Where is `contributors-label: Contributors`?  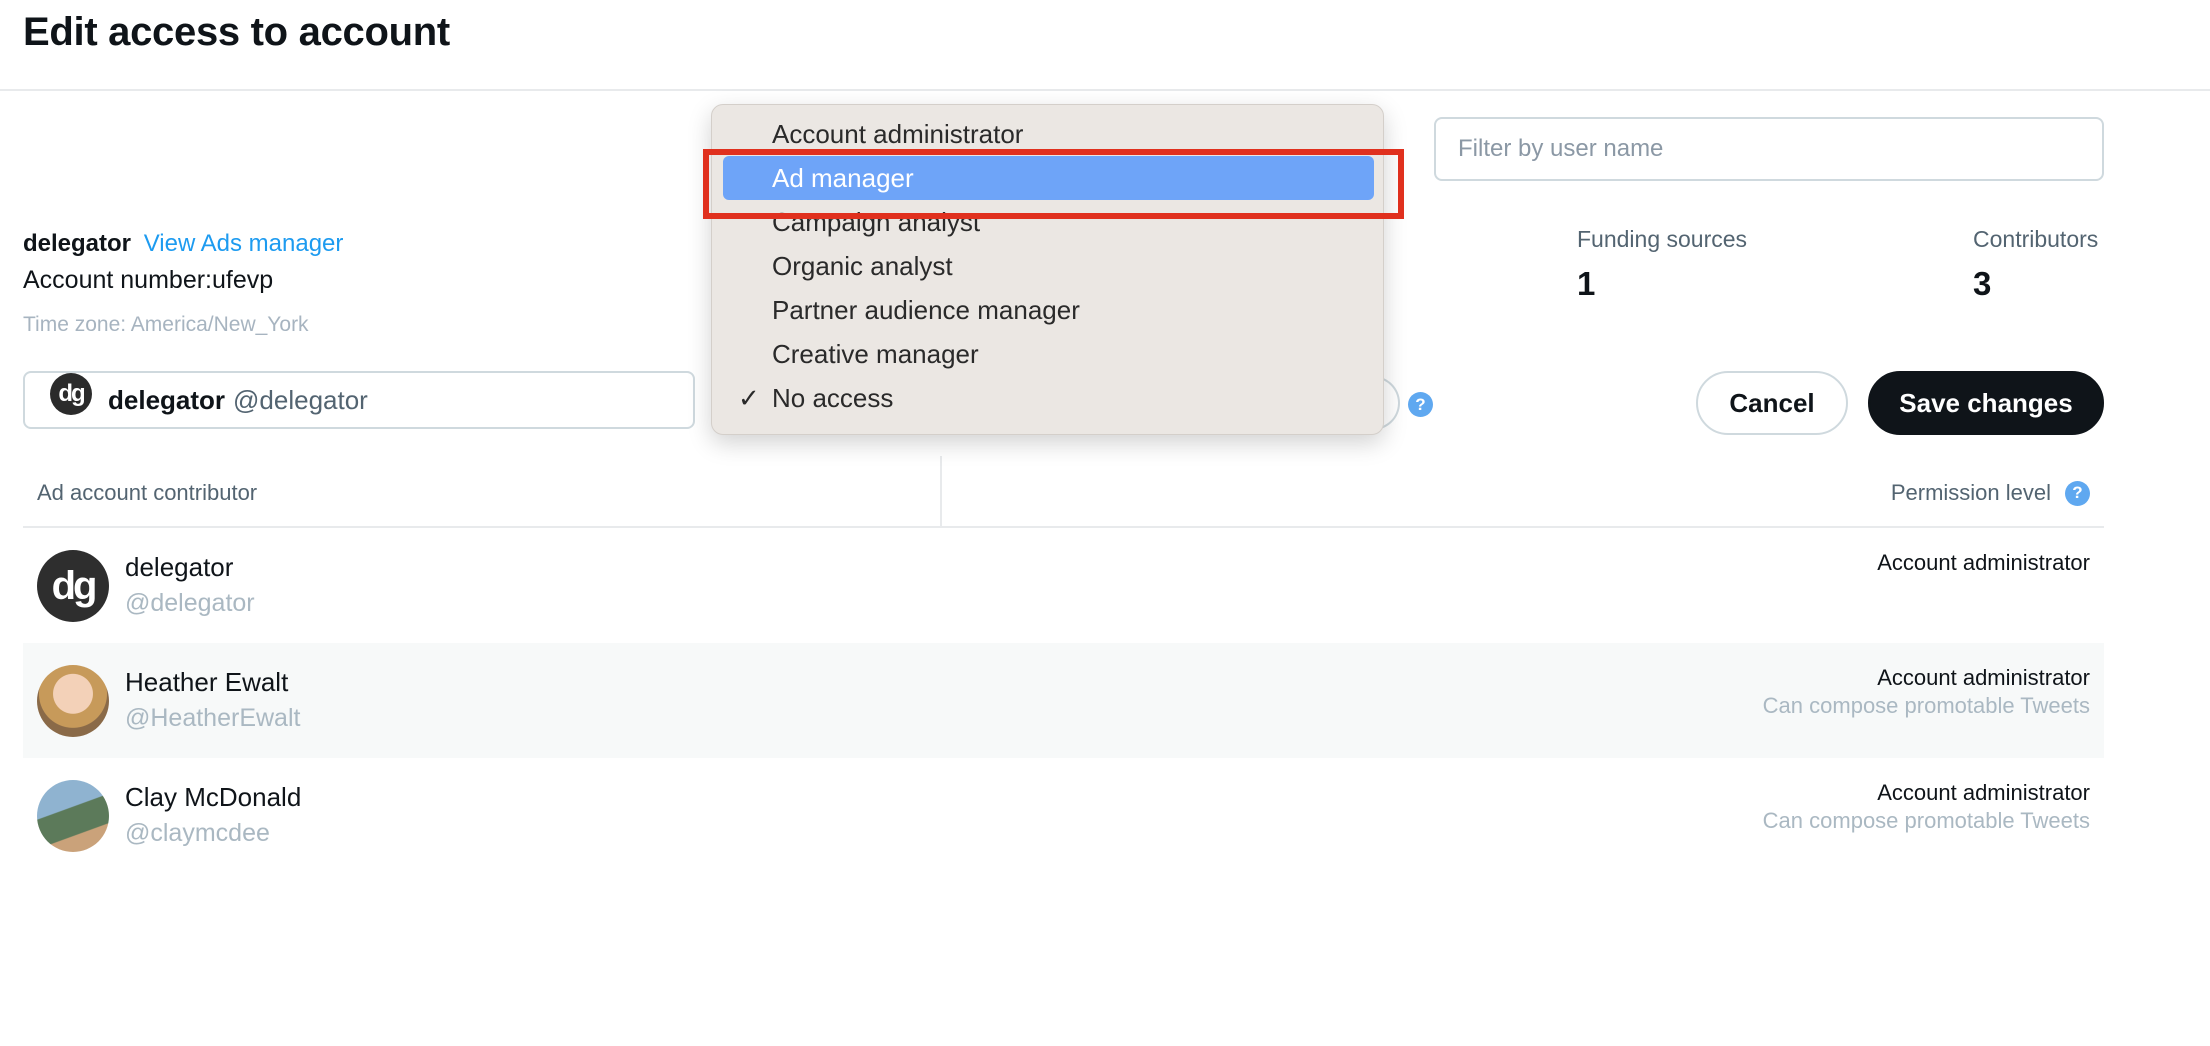
contributors-label: Contributors is located at coordinates (2036, 239).